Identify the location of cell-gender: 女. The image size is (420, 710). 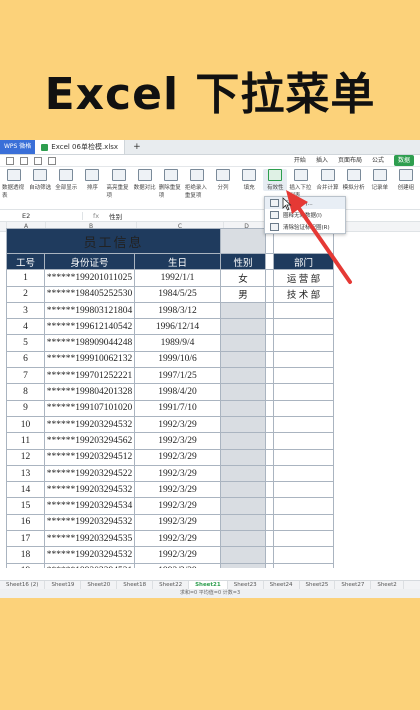
(243, 278).